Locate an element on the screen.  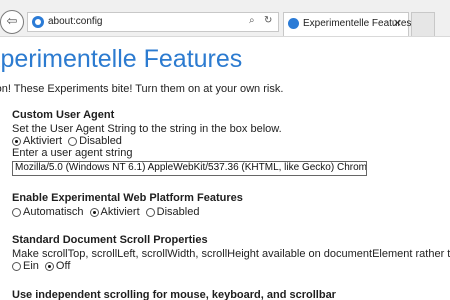
back-button: ⇦ is located at coordinates (12, 22).